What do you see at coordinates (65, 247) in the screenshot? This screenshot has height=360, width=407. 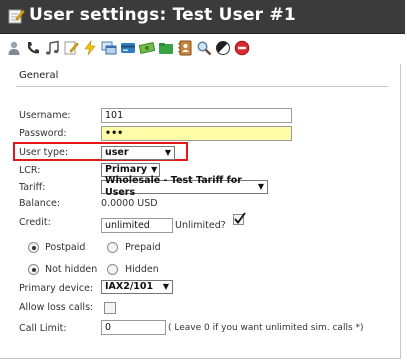 I see `postpaid-label: Postpaid` at bounding box center [65, 247].